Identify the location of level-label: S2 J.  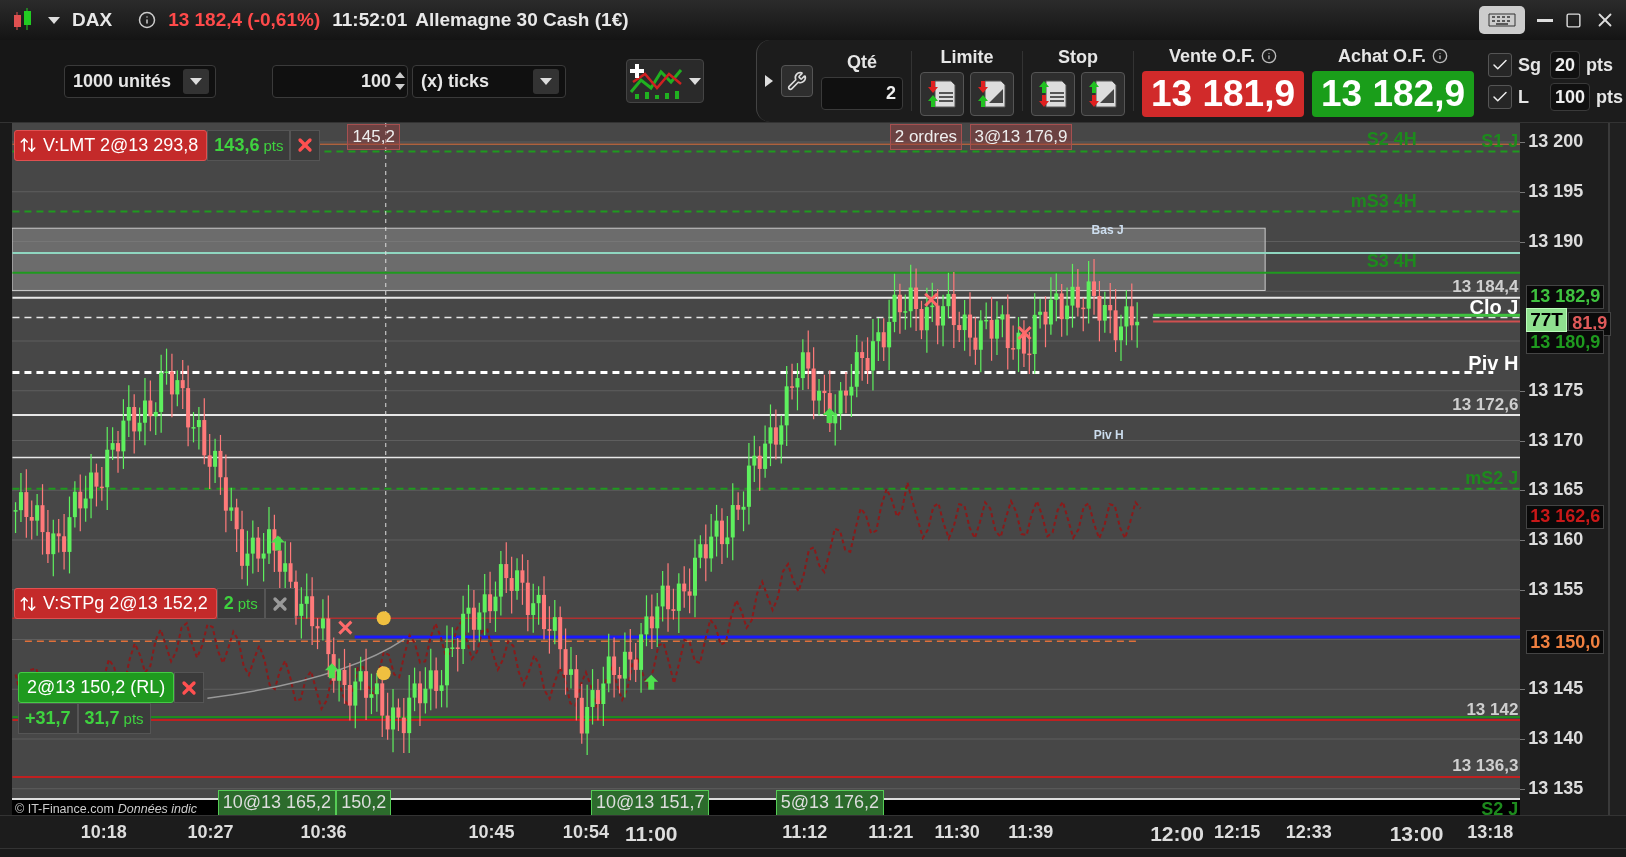
(1500, 807).